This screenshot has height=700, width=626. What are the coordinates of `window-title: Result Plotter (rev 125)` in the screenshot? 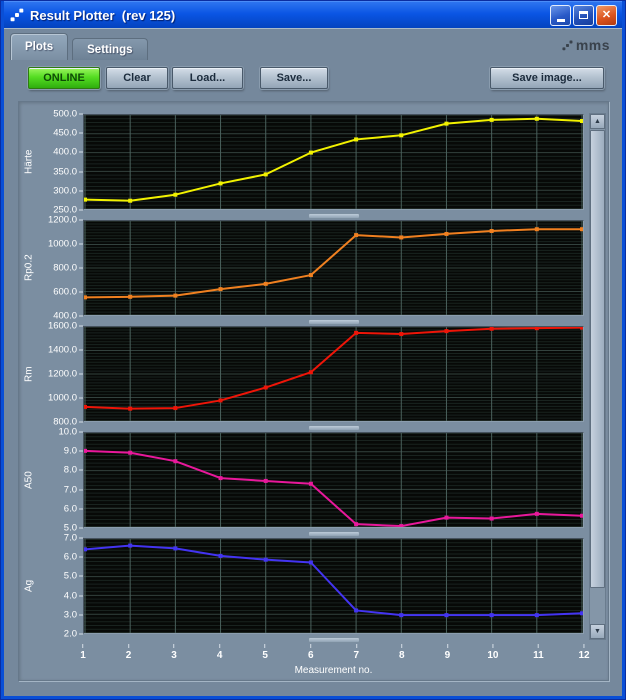 It's located at (103, 15).